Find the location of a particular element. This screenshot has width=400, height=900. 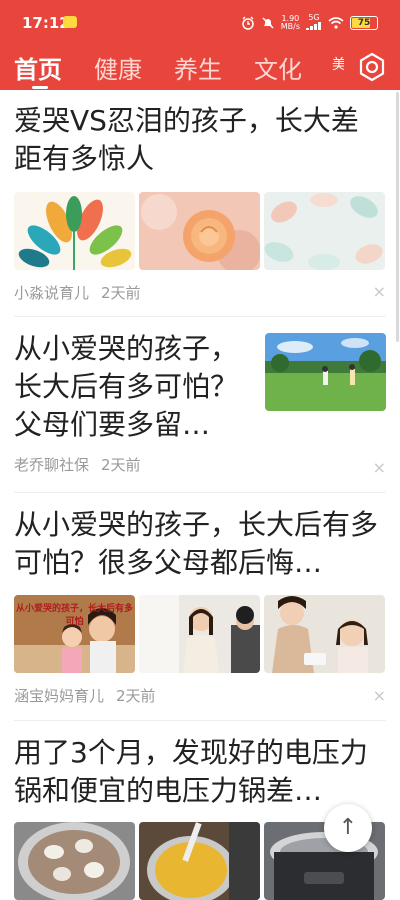

thumbnail-mother-kitchen is located at coordinates (199, 634).